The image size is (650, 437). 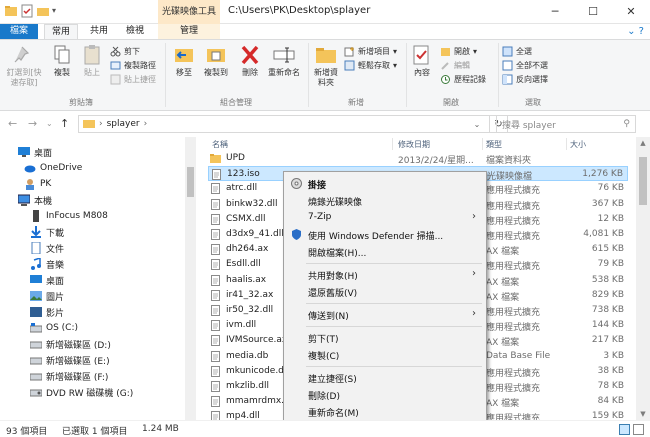 I want to click on menu-item-burn: 燒錄光碟映像, so click(x=385, y=200).